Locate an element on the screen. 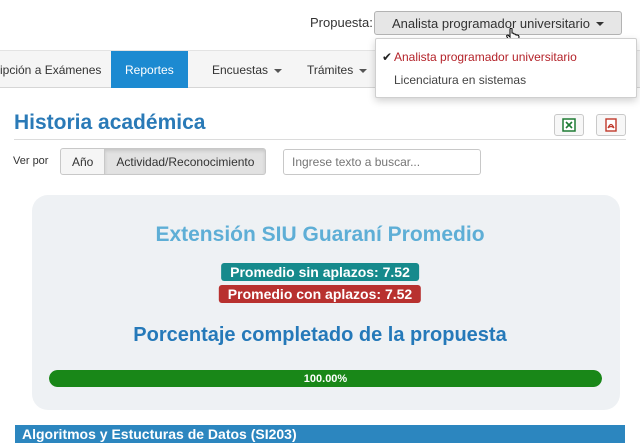  export-pdf-button is located at coordinates (611, 125).